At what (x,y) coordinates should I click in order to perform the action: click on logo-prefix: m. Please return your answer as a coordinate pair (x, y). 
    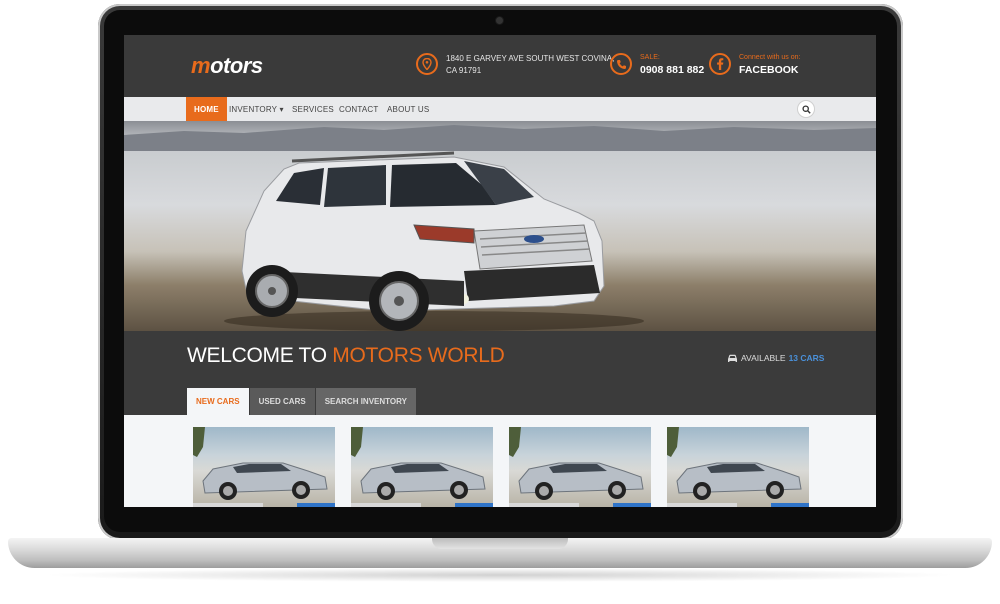
    Looking at the image, I should click on (201, 65).